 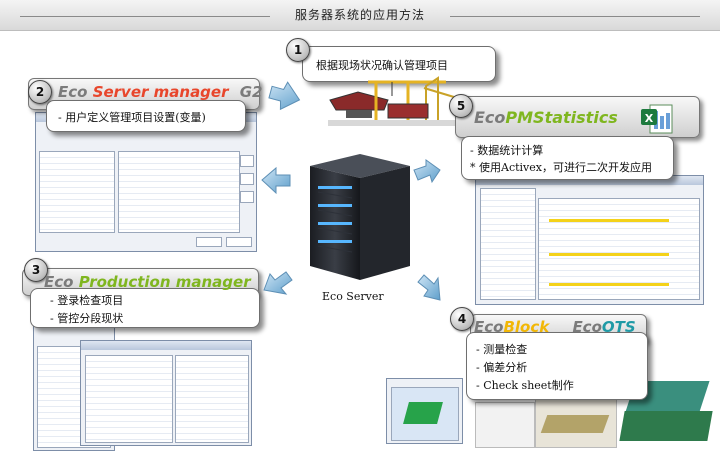 What do you see at coordinates (284, 96) in the screenshot?
I see `arrow-step1-to-step2` at bounding box center [284, 96].